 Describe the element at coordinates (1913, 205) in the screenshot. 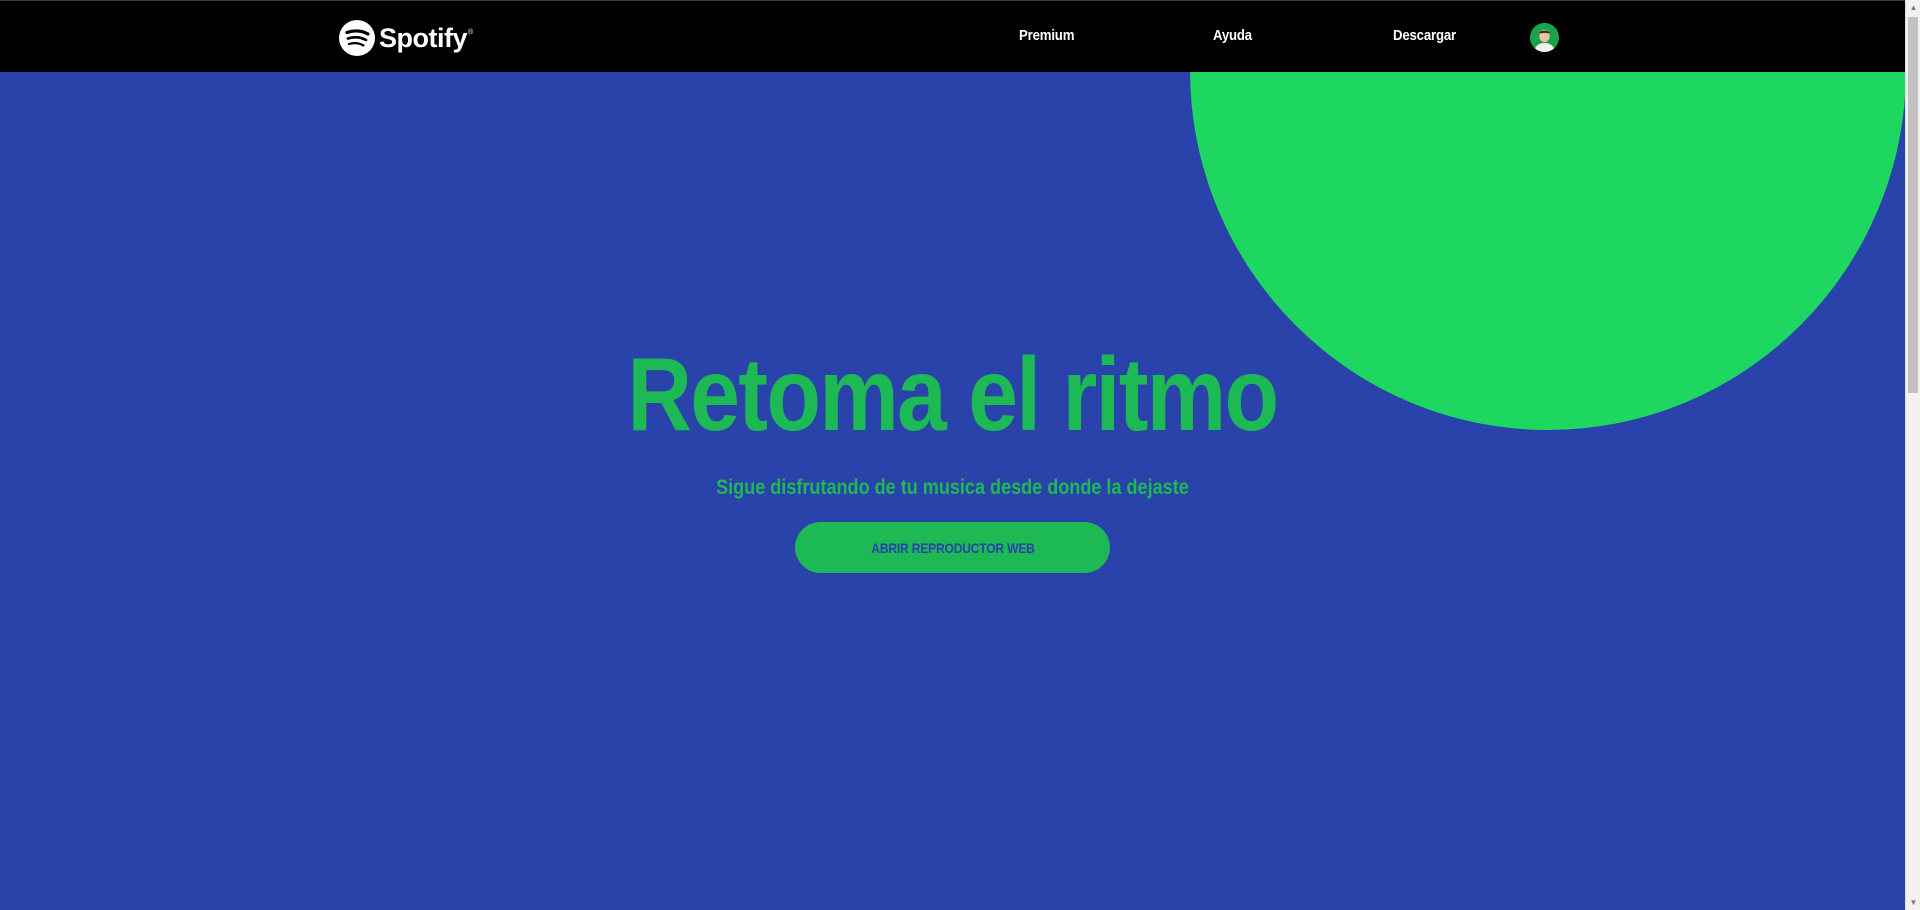

I see `scrollbar-thumb` at that location.